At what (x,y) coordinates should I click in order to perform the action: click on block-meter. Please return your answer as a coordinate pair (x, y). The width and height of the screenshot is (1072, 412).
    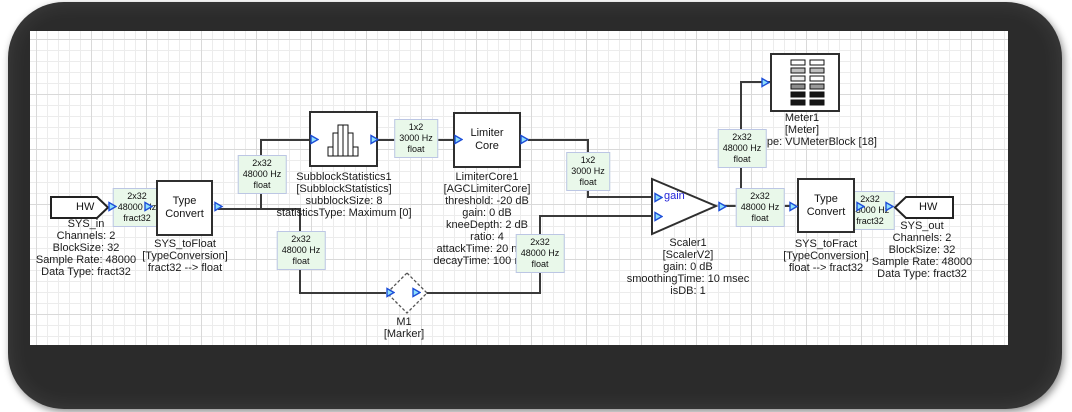
    Looking at the image, I should click on (805, 82).